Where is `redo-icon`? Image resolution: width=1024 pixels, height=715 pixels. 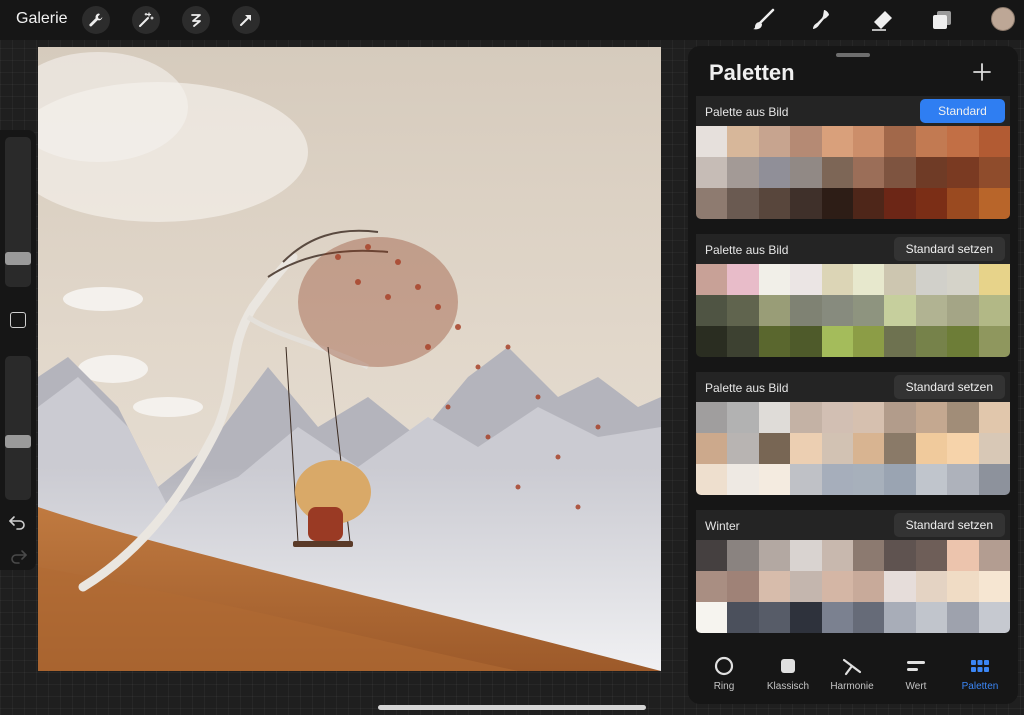
redo-icon is located at coordinates (18, 556).